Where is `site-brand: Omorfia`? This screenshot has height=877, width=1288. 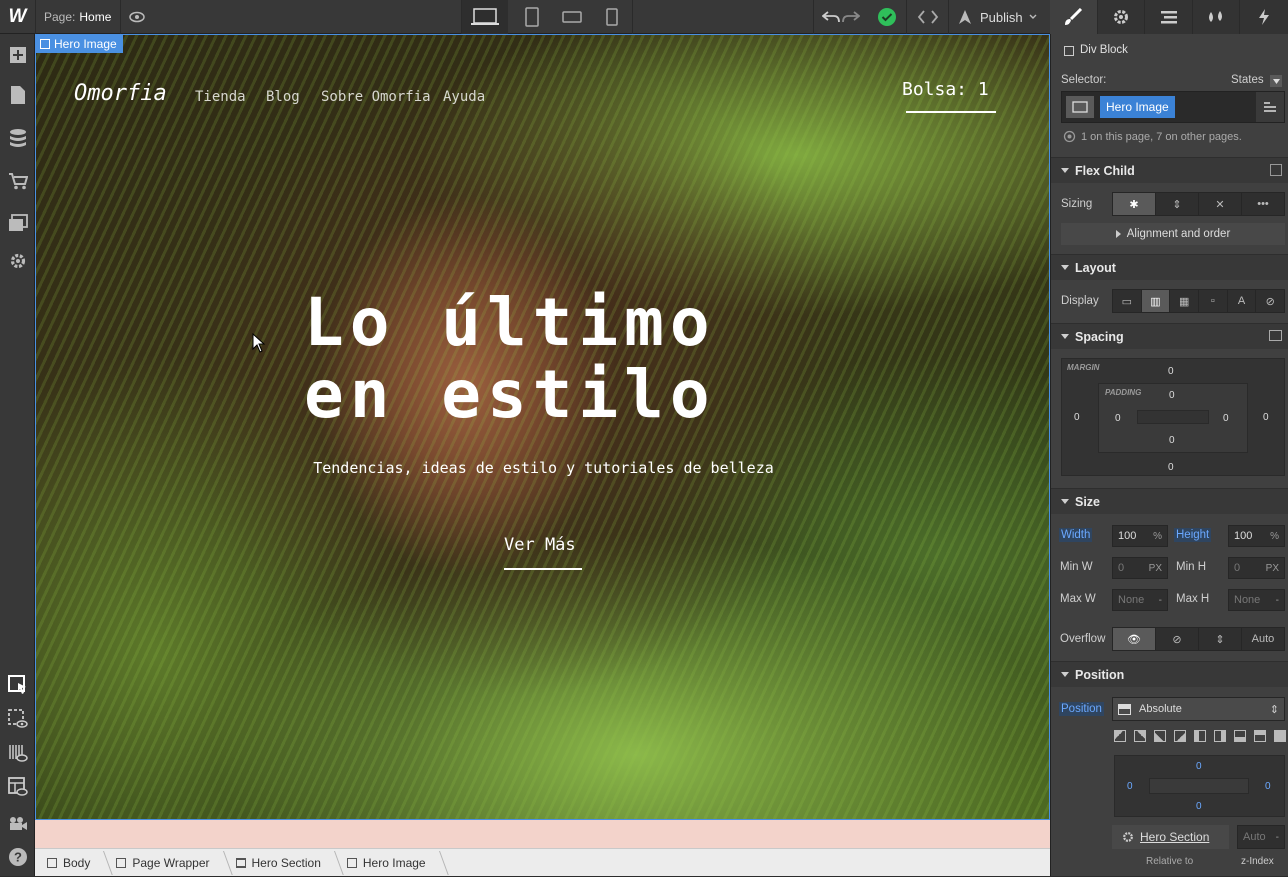
site-brand: Omorfia is located at coordinates (120, 93).